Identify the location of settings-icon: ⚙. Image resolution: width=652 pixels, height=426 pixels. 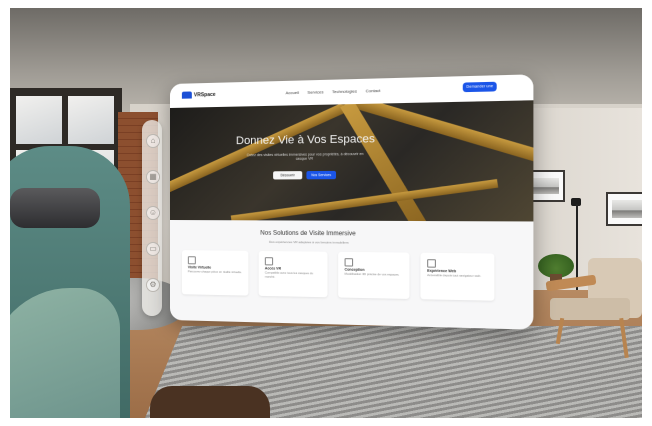
(153, 285).